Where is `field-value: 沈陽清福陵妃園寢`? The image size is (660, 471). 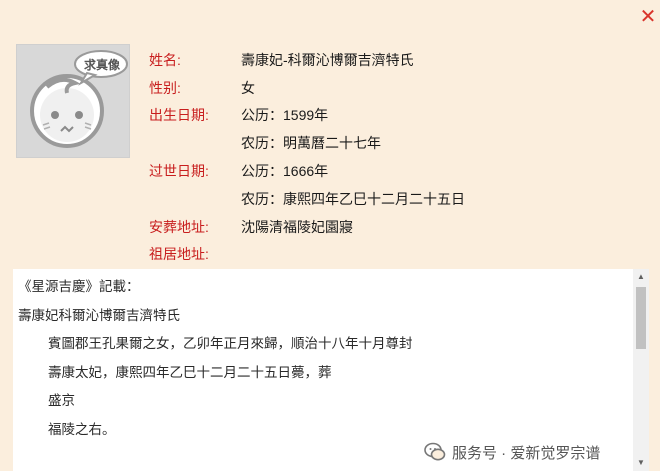 field-value: 沈陽清福陵妃園寢 is located at coordinates (297, 226).